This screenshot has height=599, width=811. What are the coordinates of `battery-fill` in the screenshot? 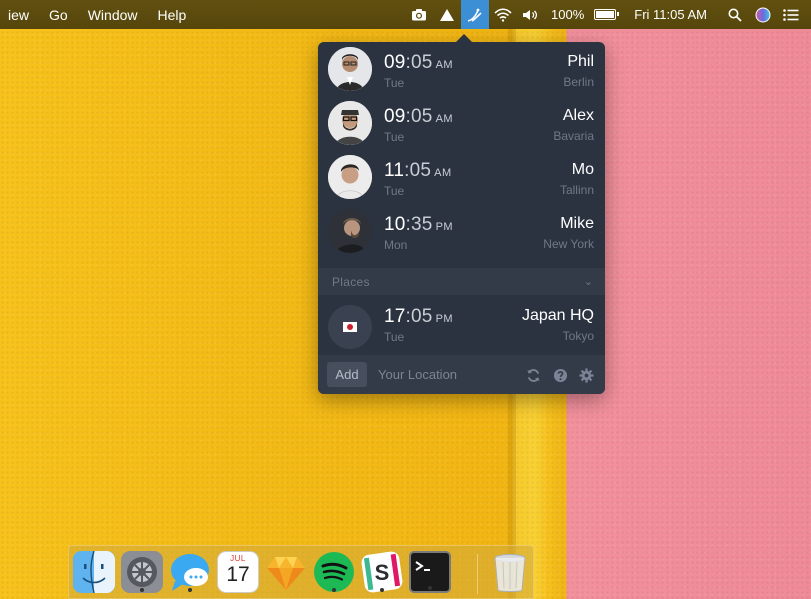 It's located at (605, 14).